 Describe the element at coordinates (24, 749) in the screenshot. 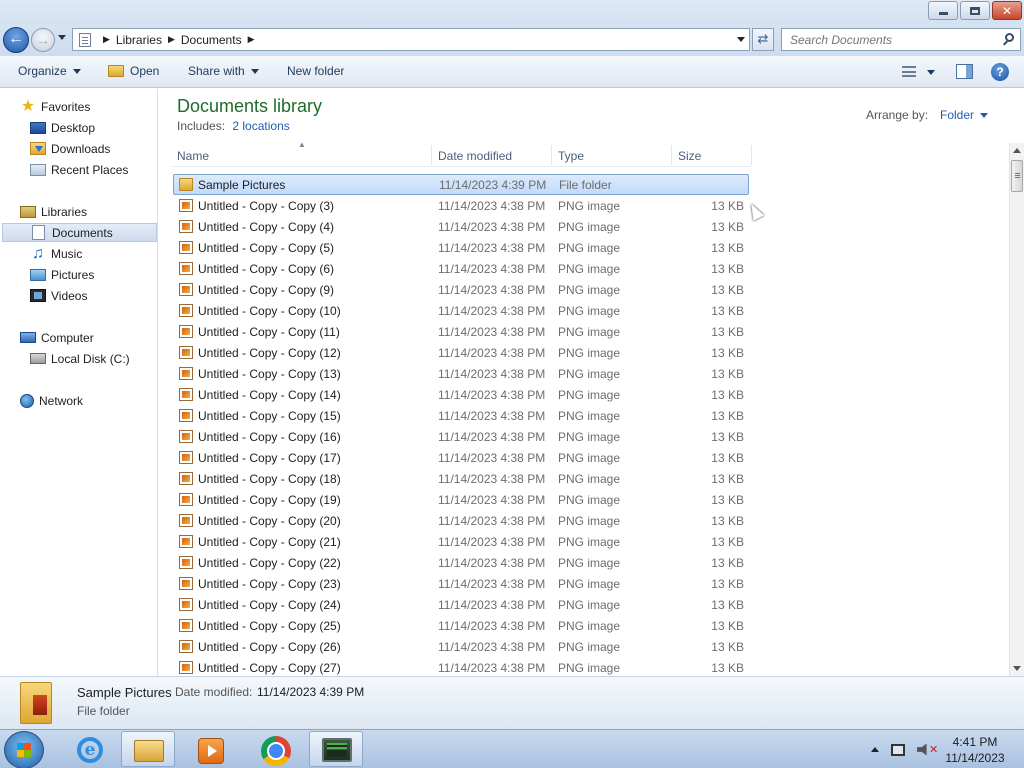

I see `start-button` at that location.